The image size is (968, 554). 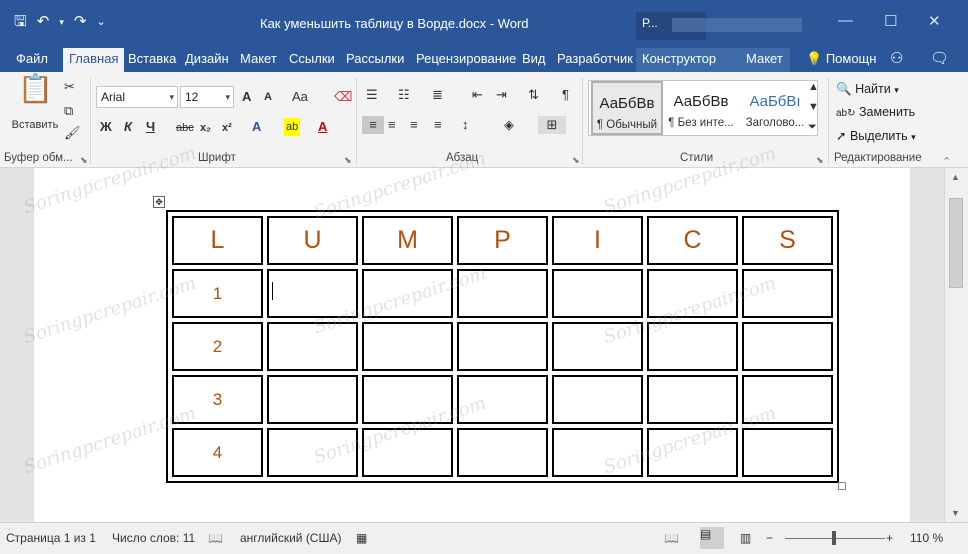 I want to click on tab-review: Рецензирование, so click(x=466, y=60).